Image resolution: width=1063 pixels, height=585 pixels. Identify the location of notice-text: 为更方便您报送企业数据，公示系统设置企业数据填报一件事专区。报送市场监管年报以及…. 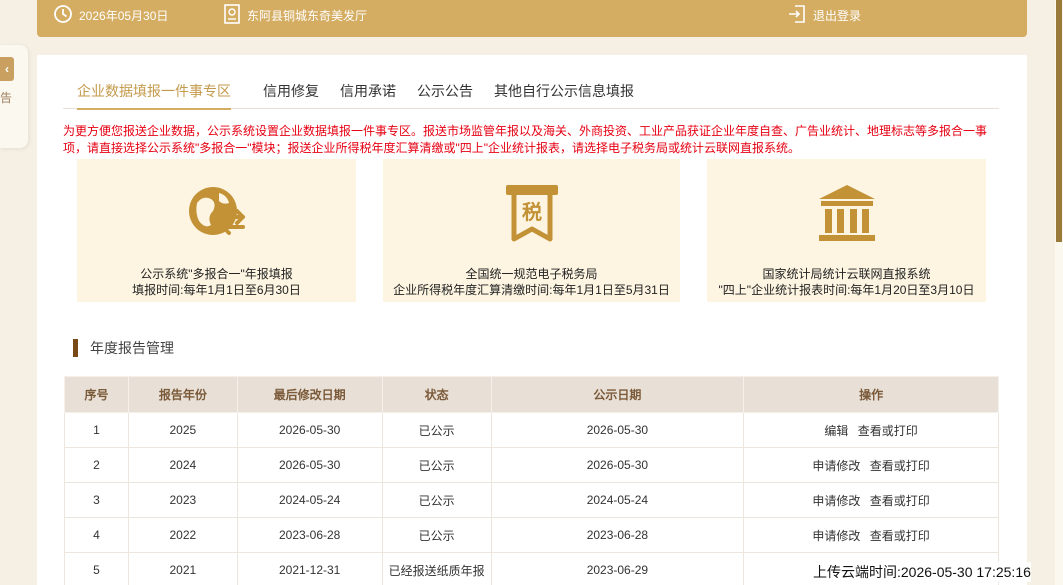
(525, 139).